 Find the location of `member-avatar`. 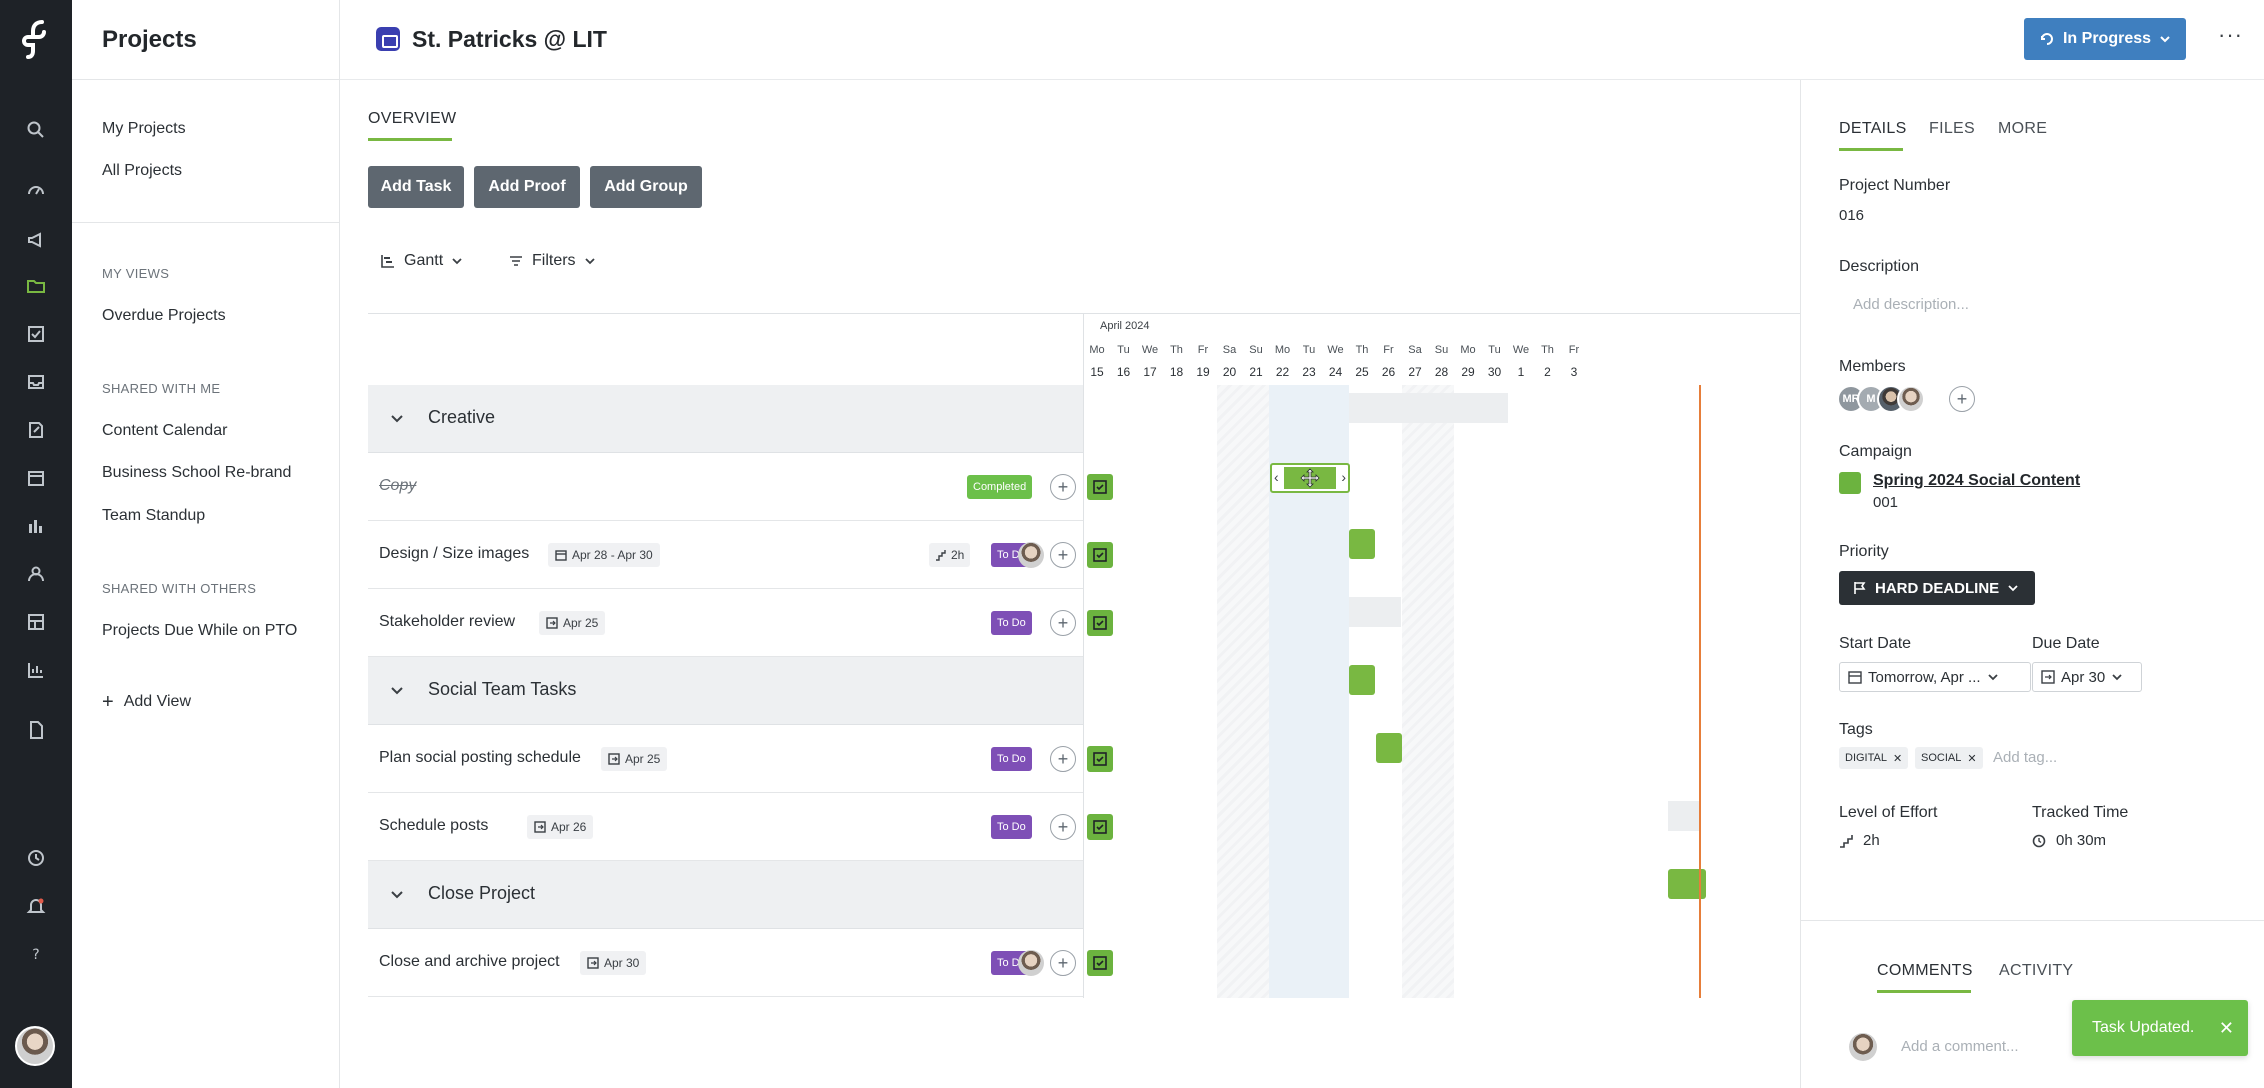

member-avatar is located at coordinates (1911, 399).